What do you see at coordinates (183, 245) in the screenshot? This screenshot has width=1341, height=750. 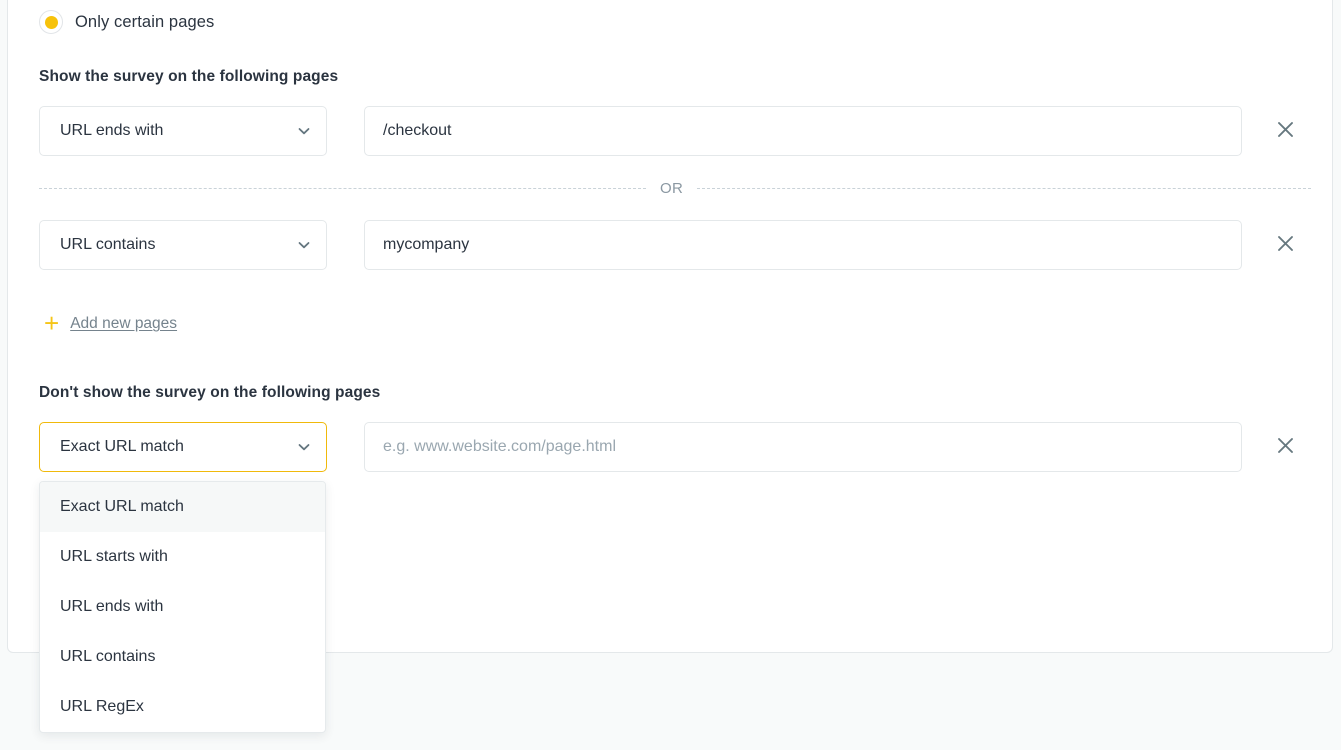 I see `match-type-select-2: URL contains` at bounding box center [183, 245].